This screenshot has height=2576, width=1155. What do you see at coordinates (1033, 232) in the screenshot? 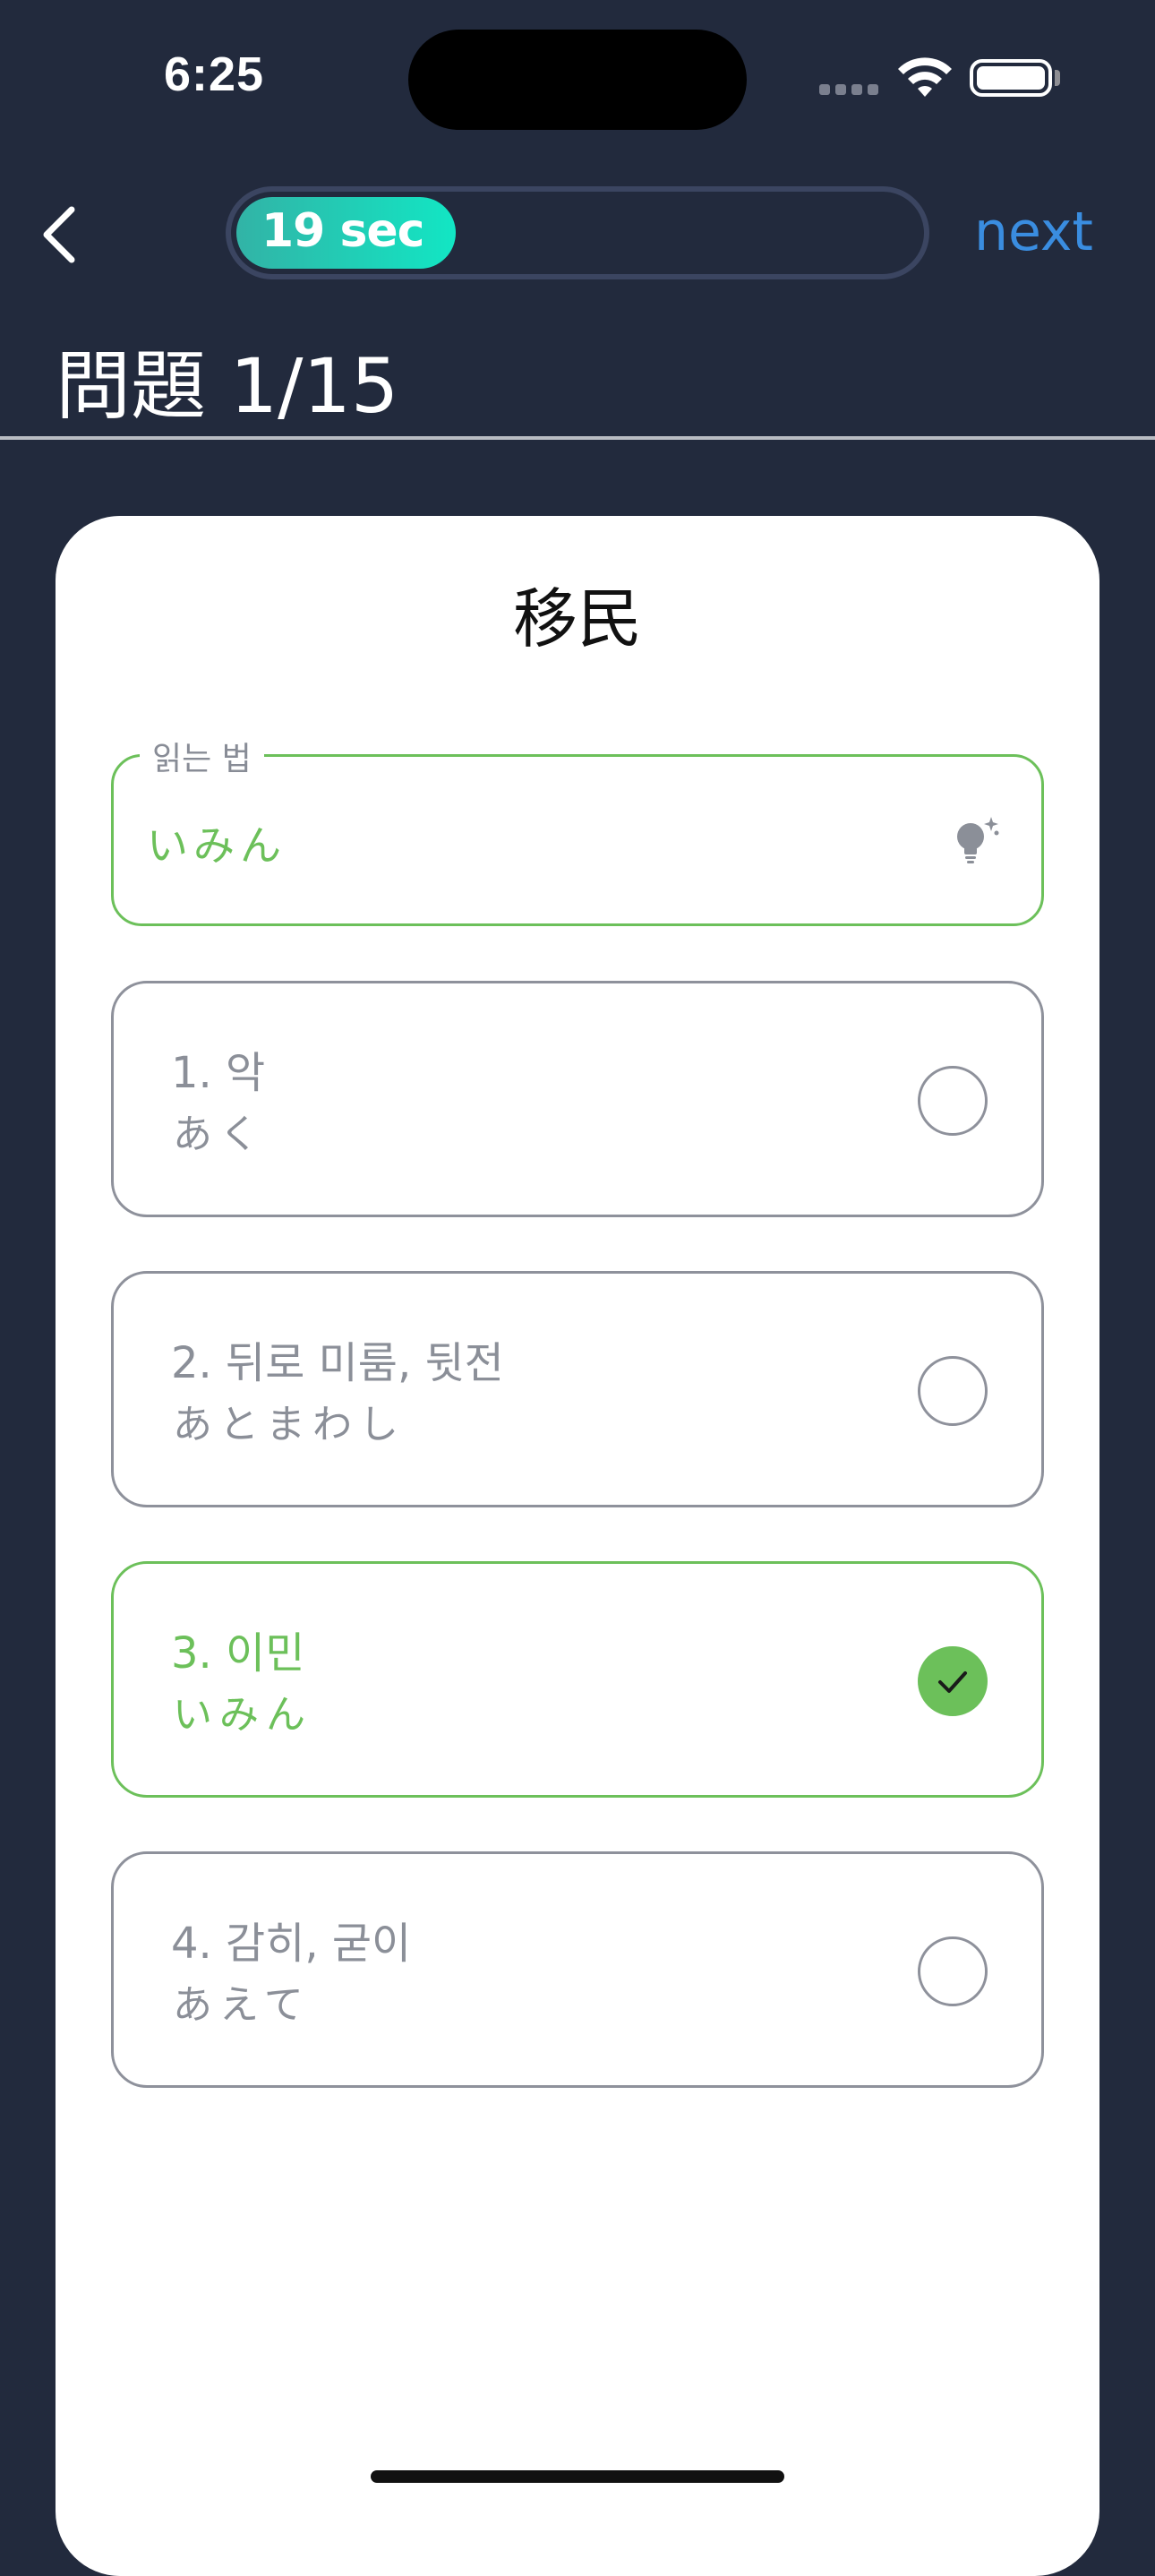
I see `next-button: next` at bounding box center [1033, 232].